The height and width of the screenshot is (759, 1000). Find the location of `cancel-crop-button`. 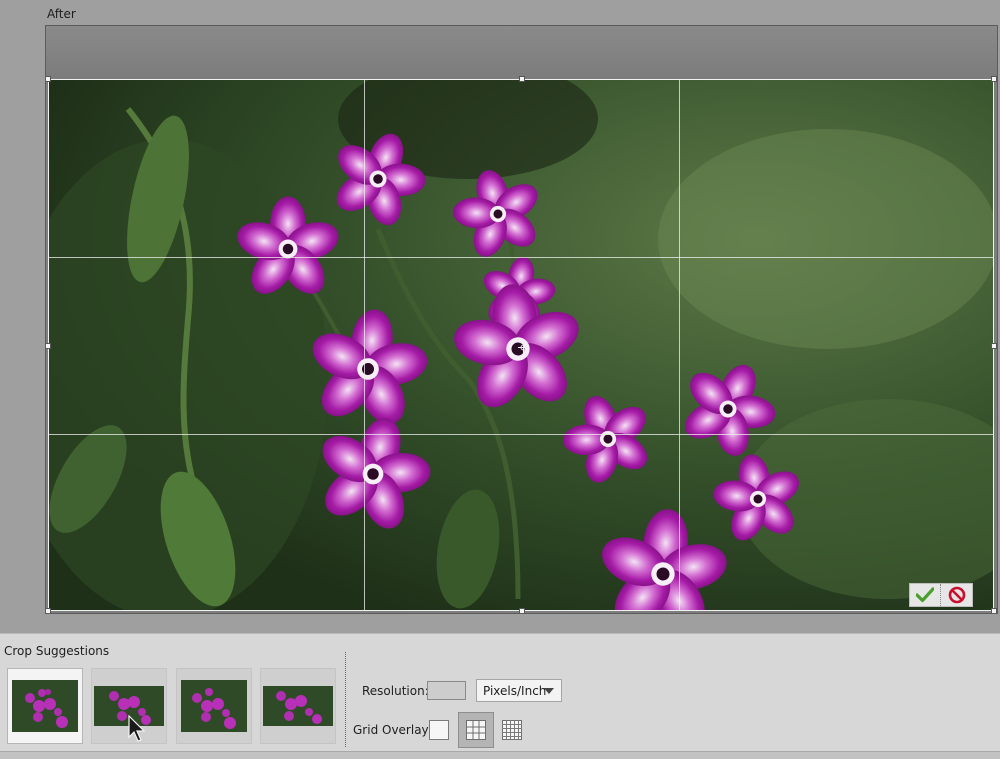

cancel-crop-button is located at coordinates (957, 595).